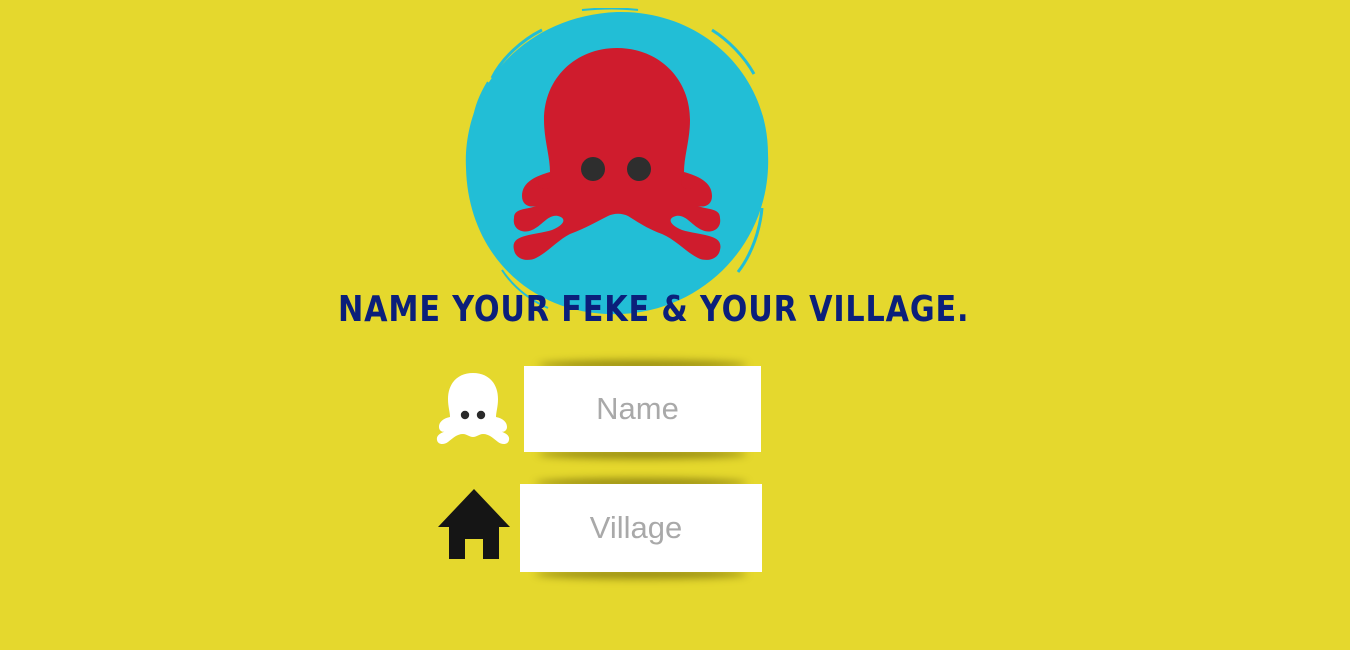  I want to click on octopus-logo-icon, so click(617, 161).